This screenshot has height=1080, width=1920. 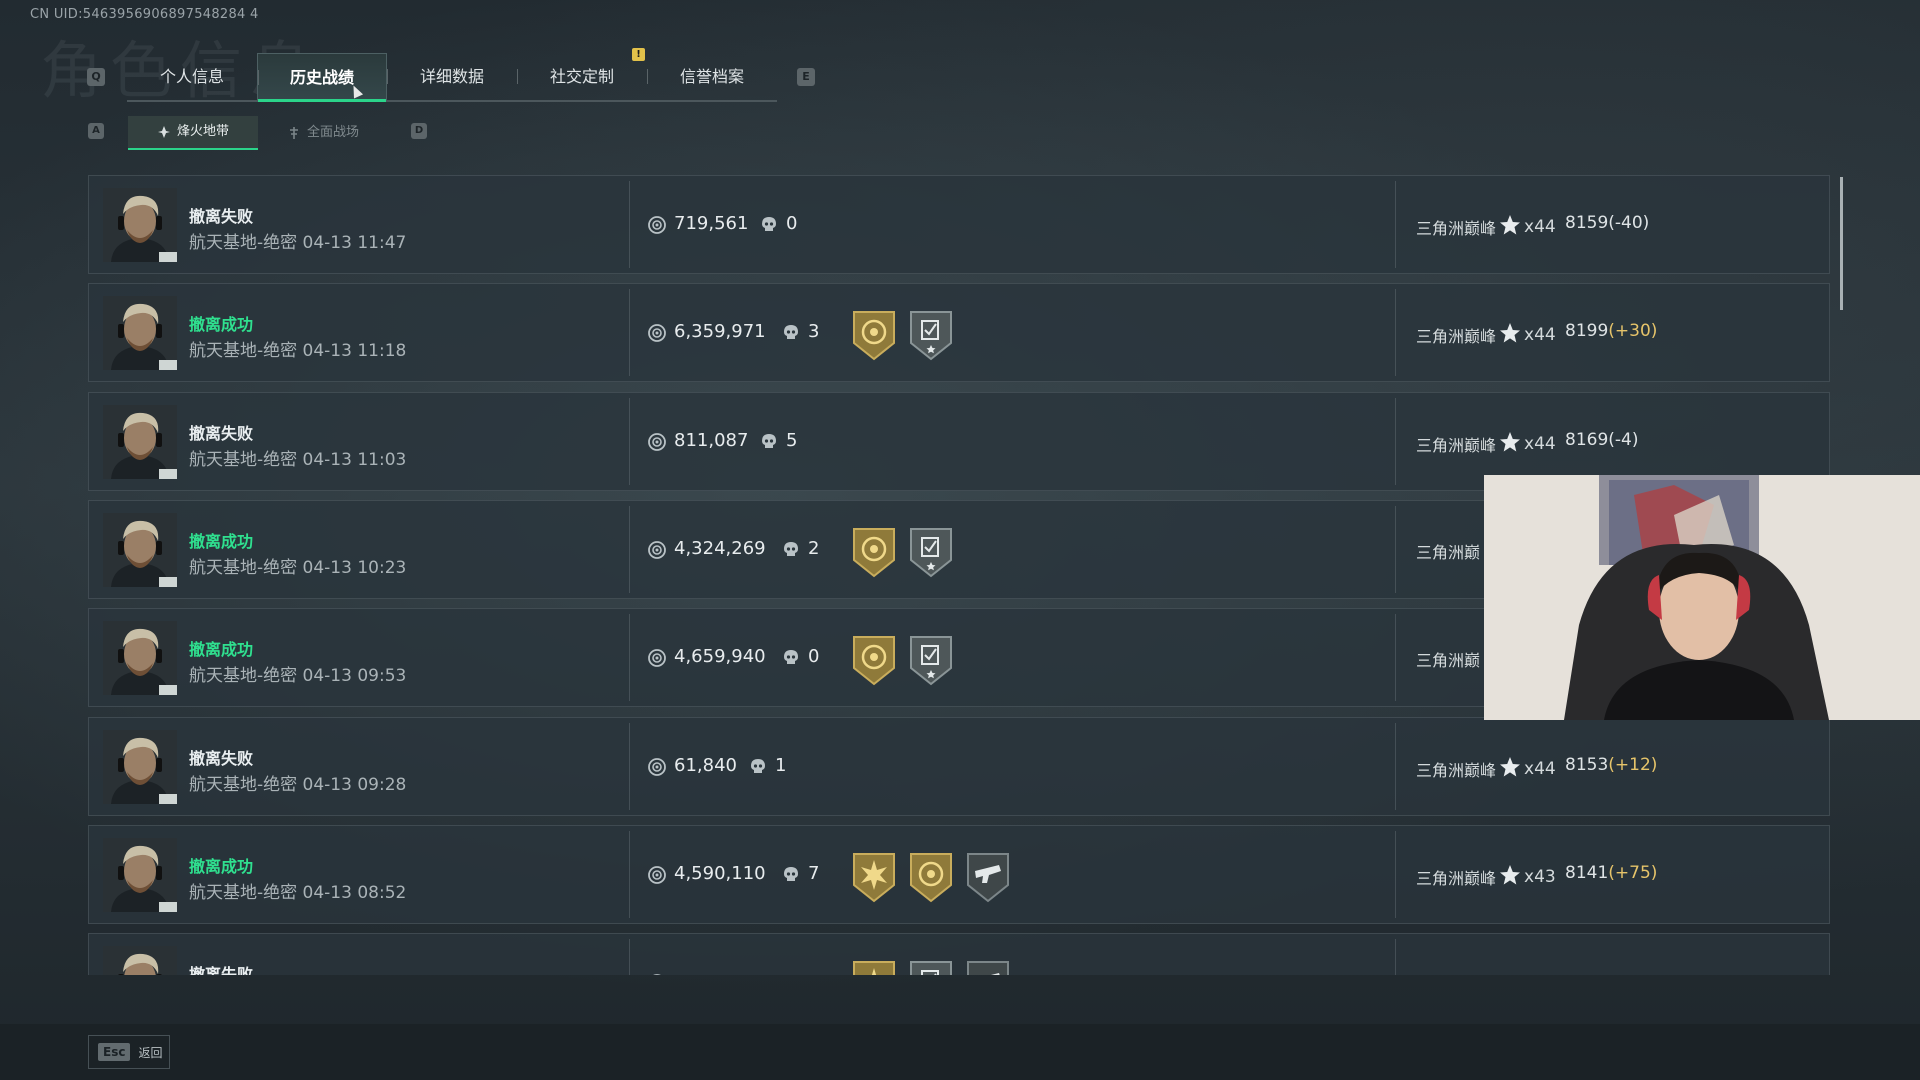 What do you see at coordinates (720, 332) in the screenshot?
I see `extraction-value: 6,359,971` at bounding box center [720, 332].